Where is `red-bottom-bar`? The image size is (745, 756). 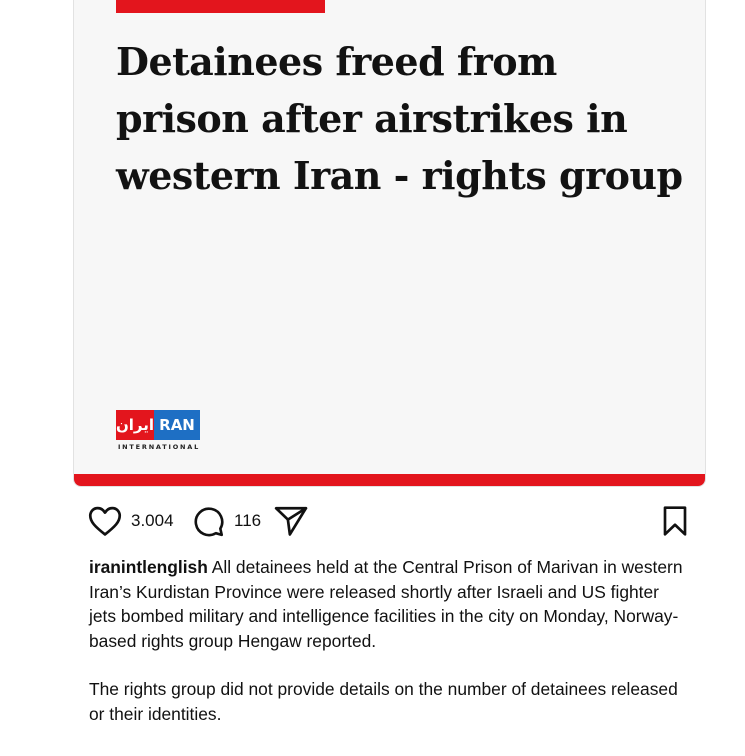
red-bottom-bar is located at coordinates (389, 480).